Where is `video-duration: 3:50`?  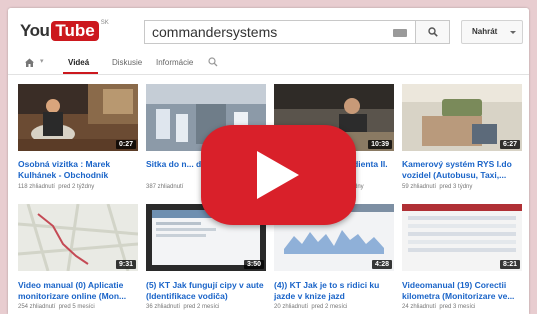 video-duration: 3:50 is located at coordinates (253, 264).